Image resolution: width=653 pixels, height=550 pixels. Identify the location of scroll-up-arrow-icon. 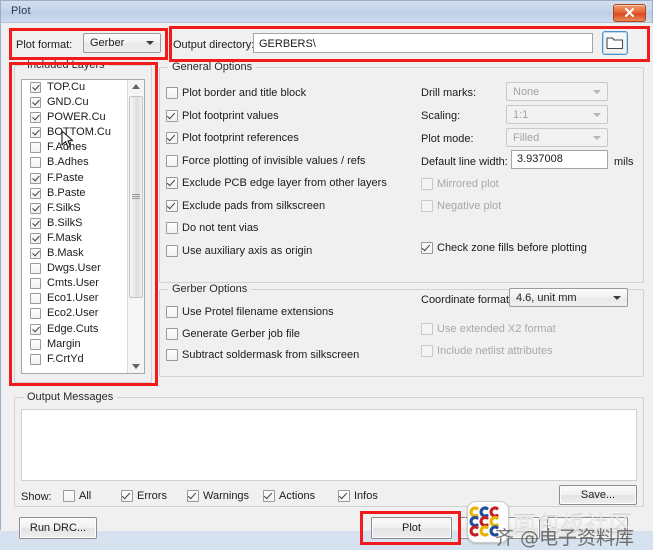
(136, 87).